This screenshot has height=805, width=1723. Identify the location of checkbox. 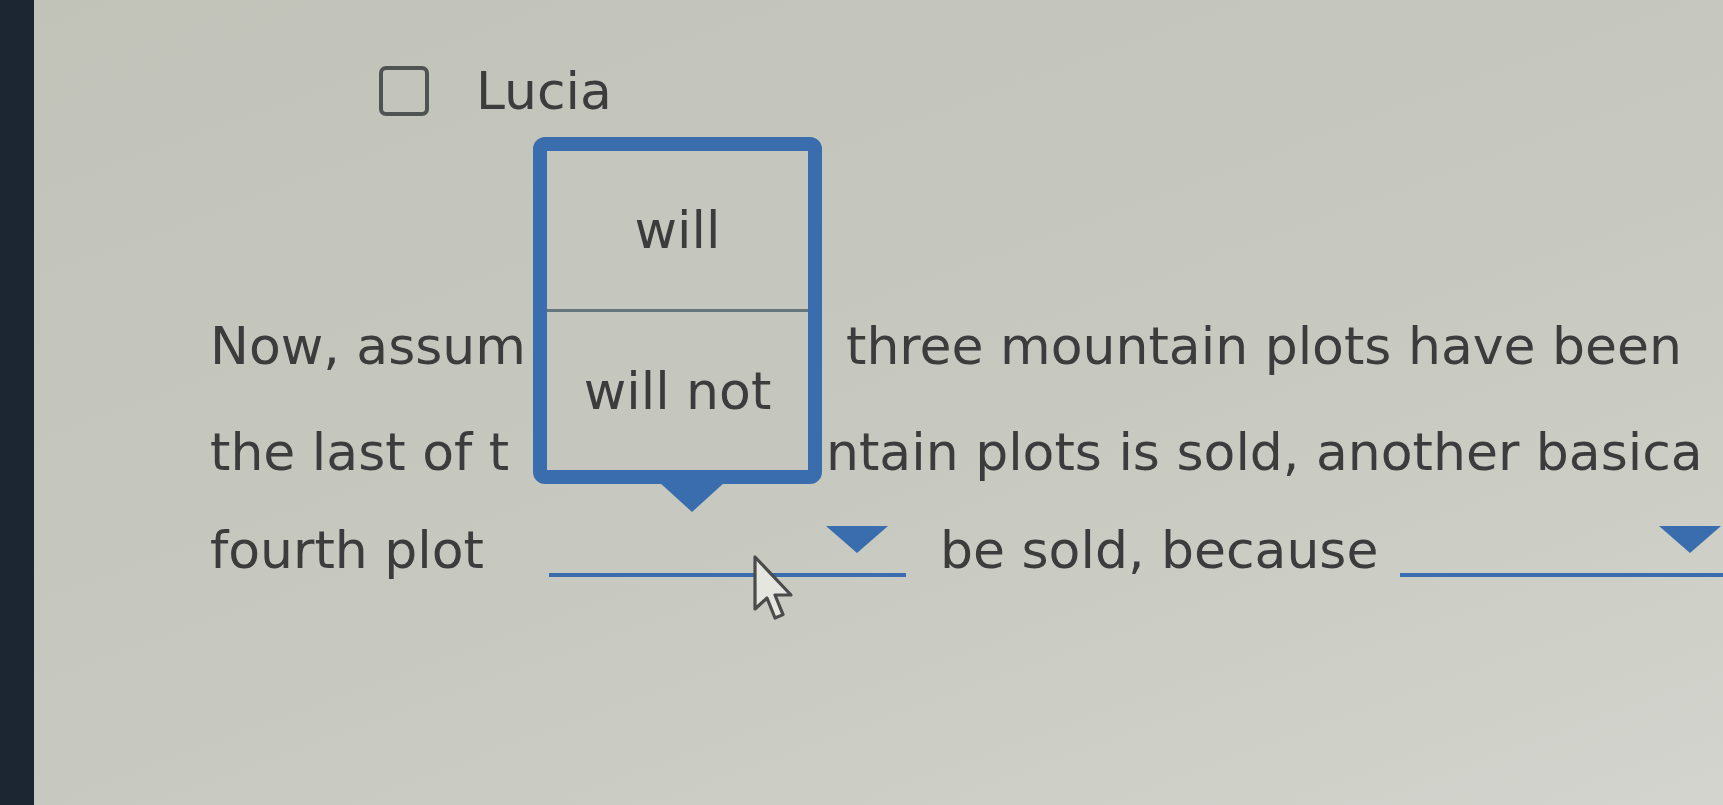
(404, 91).